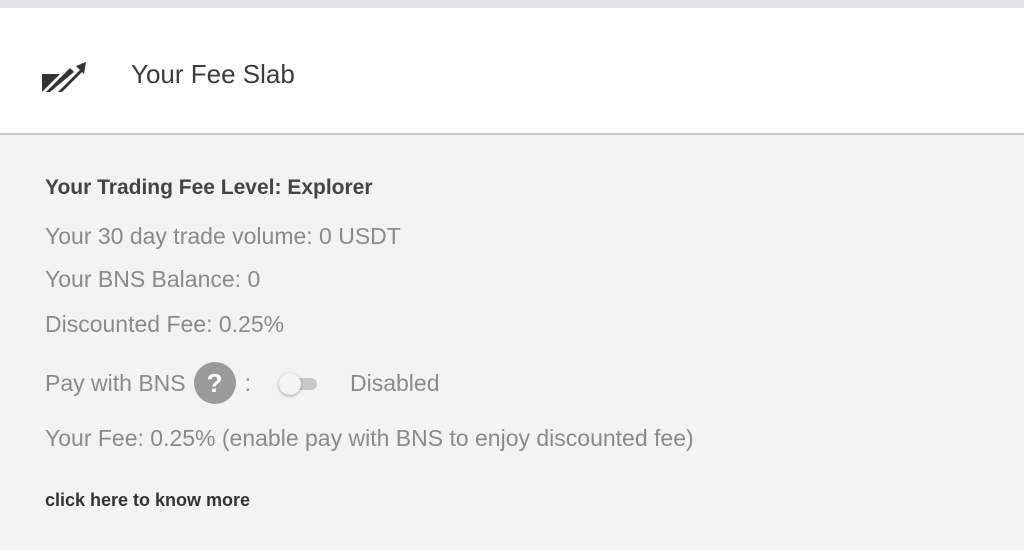 The width and height of the screenshot is (1024, 550). I want to click on help-icon: ?, so click(214, 383).